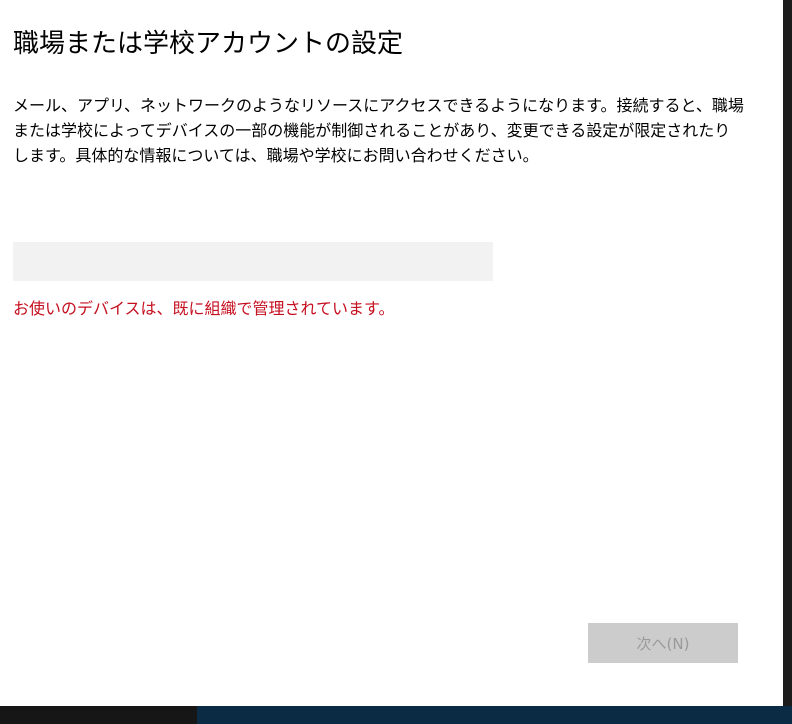 This screenshot has width=792, height=724. What do you see at coordinates (208, 44) in the screenshot?
I see `dialog-title: 職場または学校アカウントの設定` at bounding box center [208, 44].